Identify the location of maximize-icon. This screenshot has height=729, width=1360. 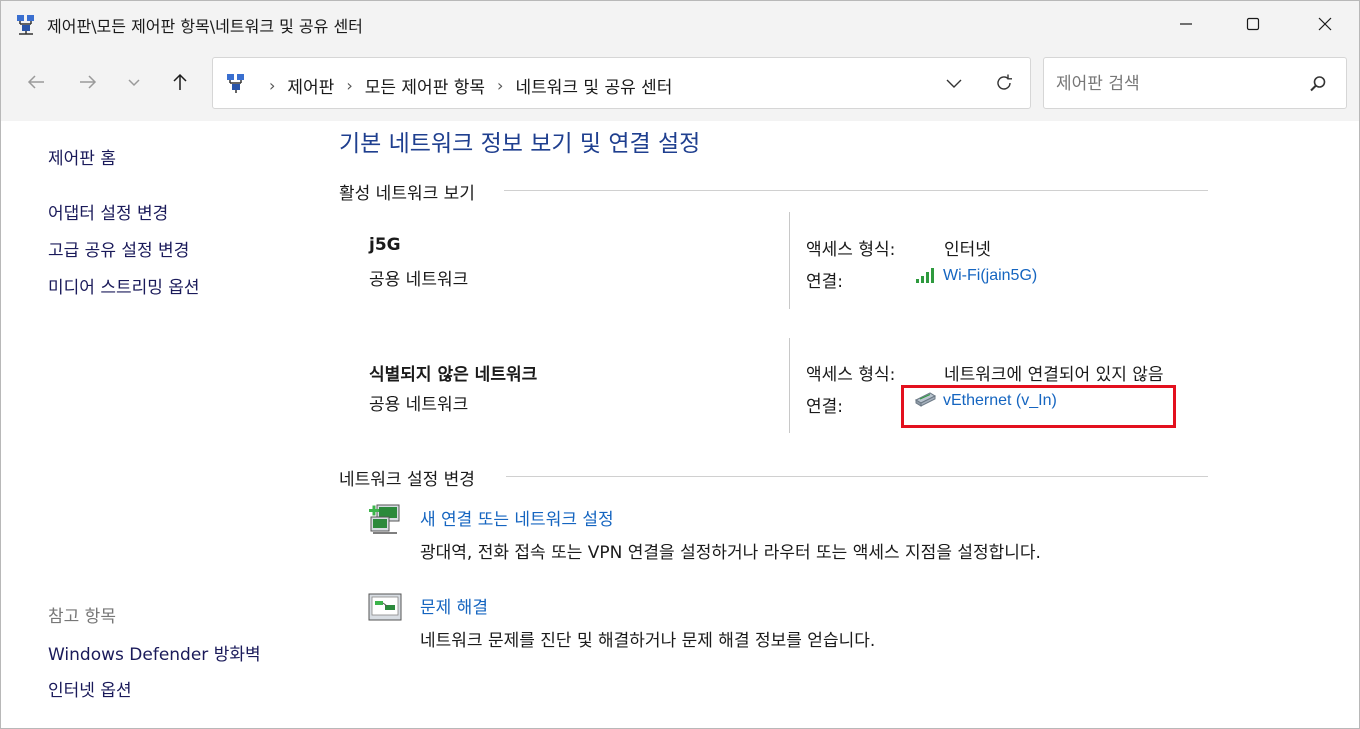
(1253, 24).